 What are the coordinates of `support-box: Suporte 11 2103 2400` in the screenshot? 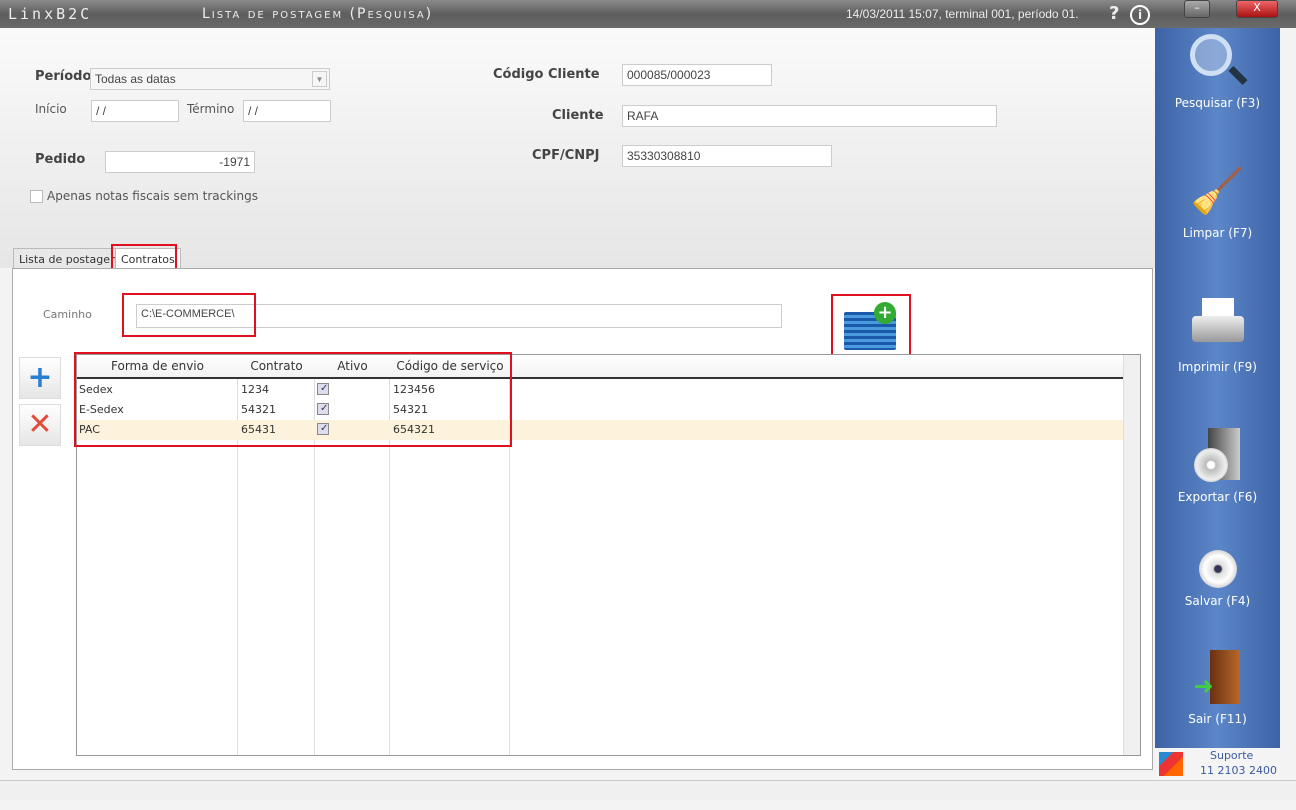 It's located at (1217, 764).